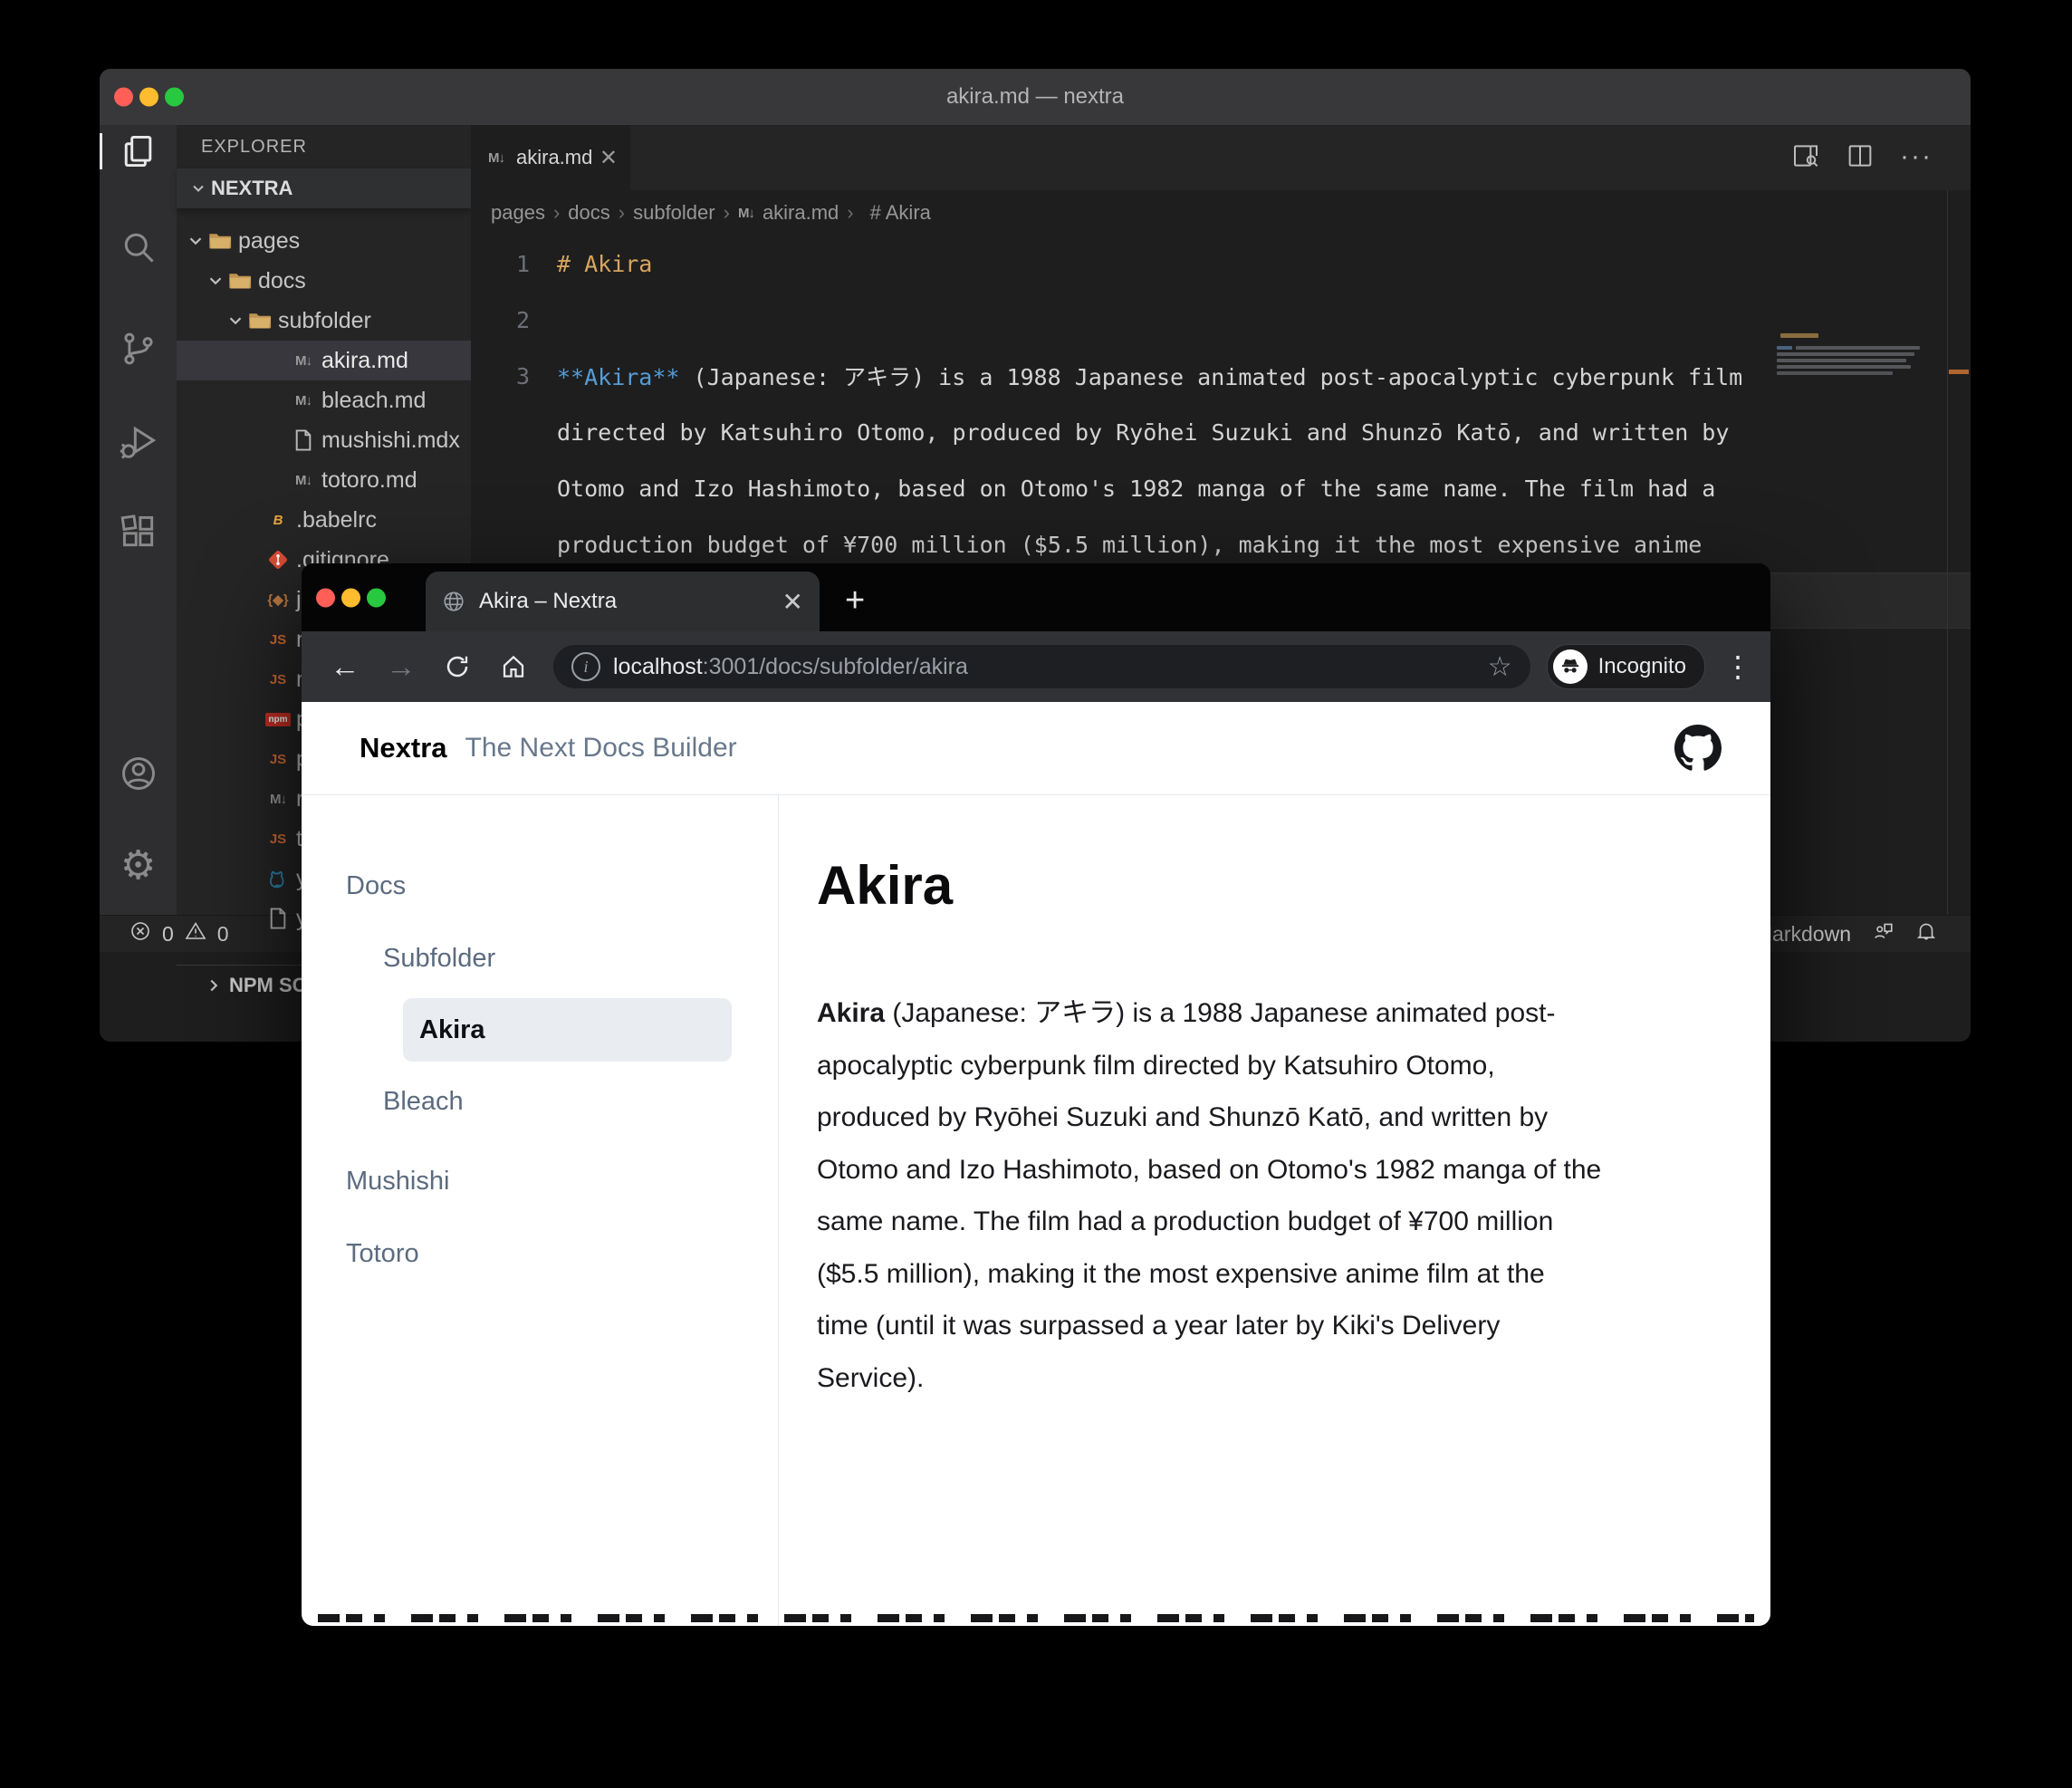 The height and width of the screenshot is (1788, 2072). Describe the element at coordinates (324, 321) in the screenshot. I see `tree-item-subfolder: subfolder` at that location.